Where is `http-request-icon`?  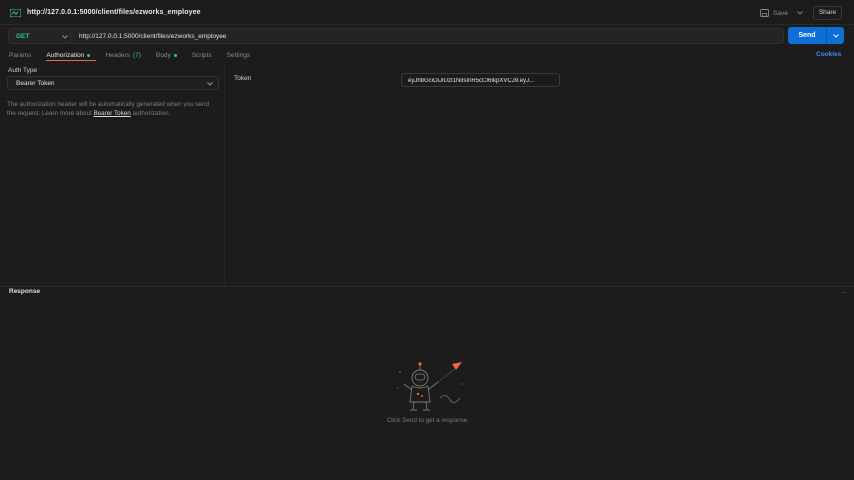 http-request-icon is located at coordinates (15, 13).